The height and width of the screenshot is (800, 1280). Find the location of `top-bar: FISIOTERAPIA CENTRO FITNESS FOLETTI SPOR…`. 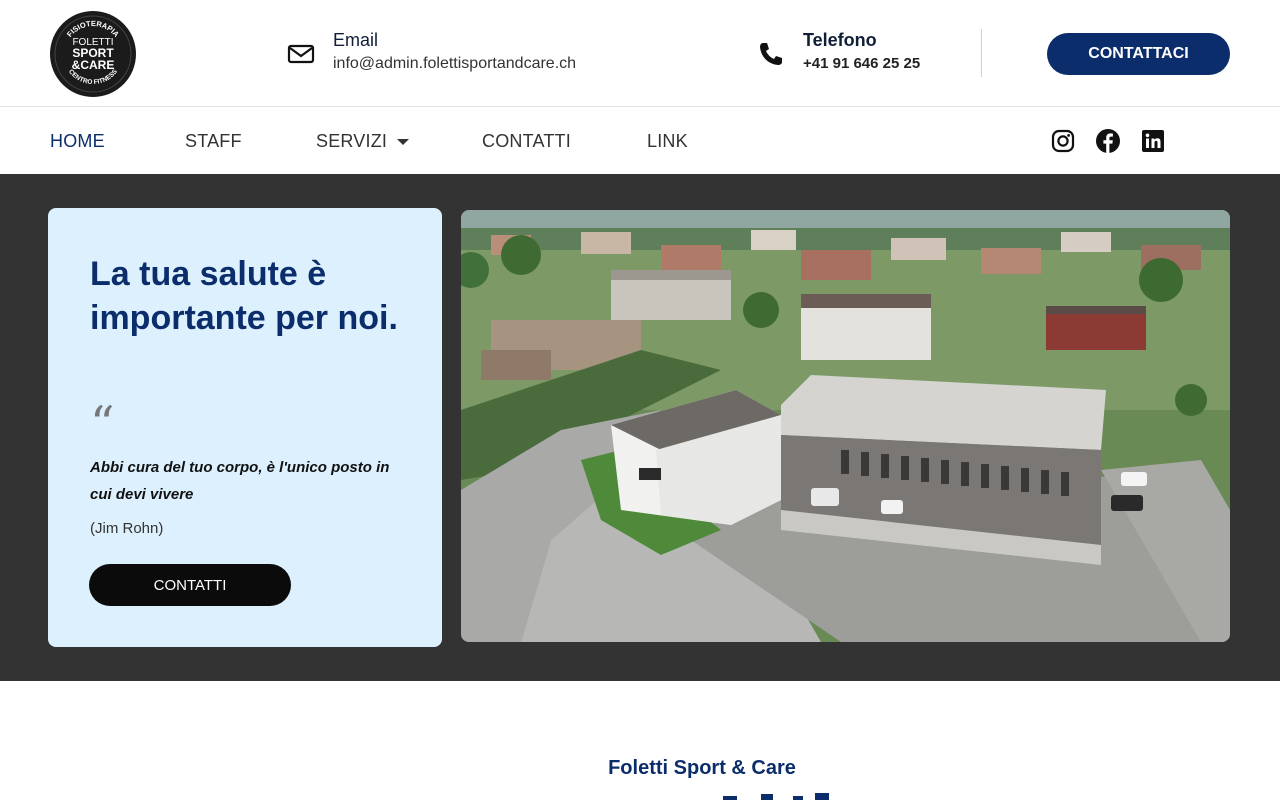

top-bar: FISIOTERAPIA CENTRO FITNESS FOLETTI SPOR… is located at coordinates (640, 53).